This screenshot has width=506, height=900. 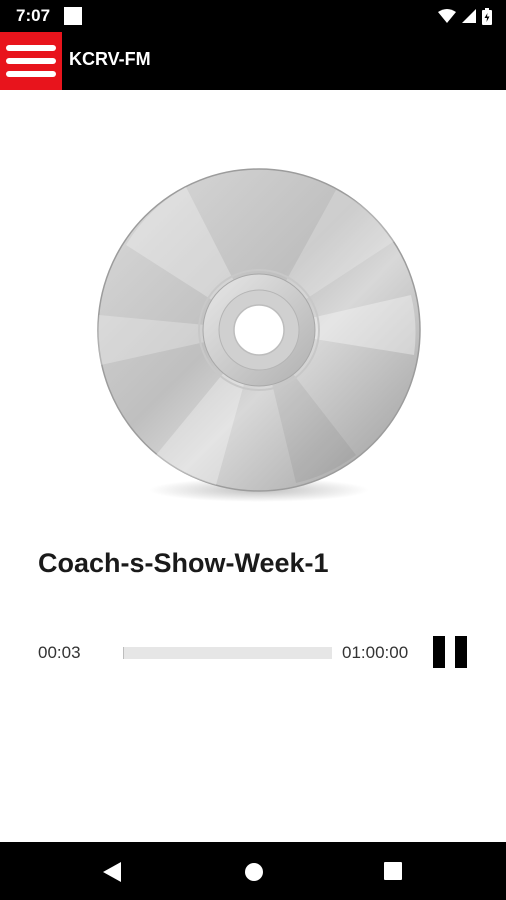 I want to click on status-bar: 7:07, so click(x=253, y=16).